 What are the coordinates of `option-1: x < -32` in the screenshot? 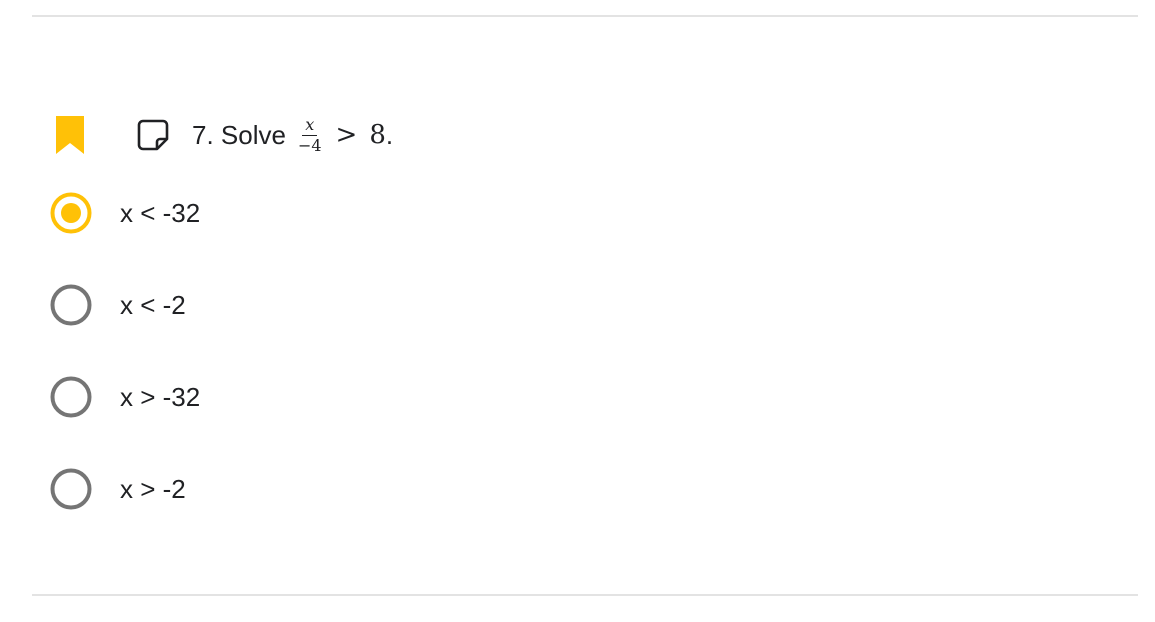 It's located at (125, 238).